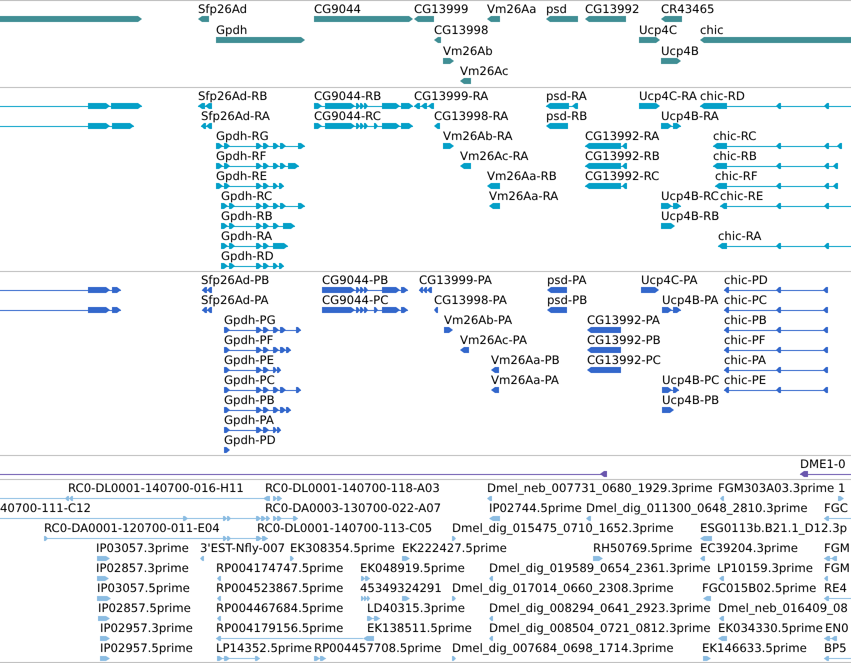  I want to click on transcript-label: chic-RA, so click(740, 236).